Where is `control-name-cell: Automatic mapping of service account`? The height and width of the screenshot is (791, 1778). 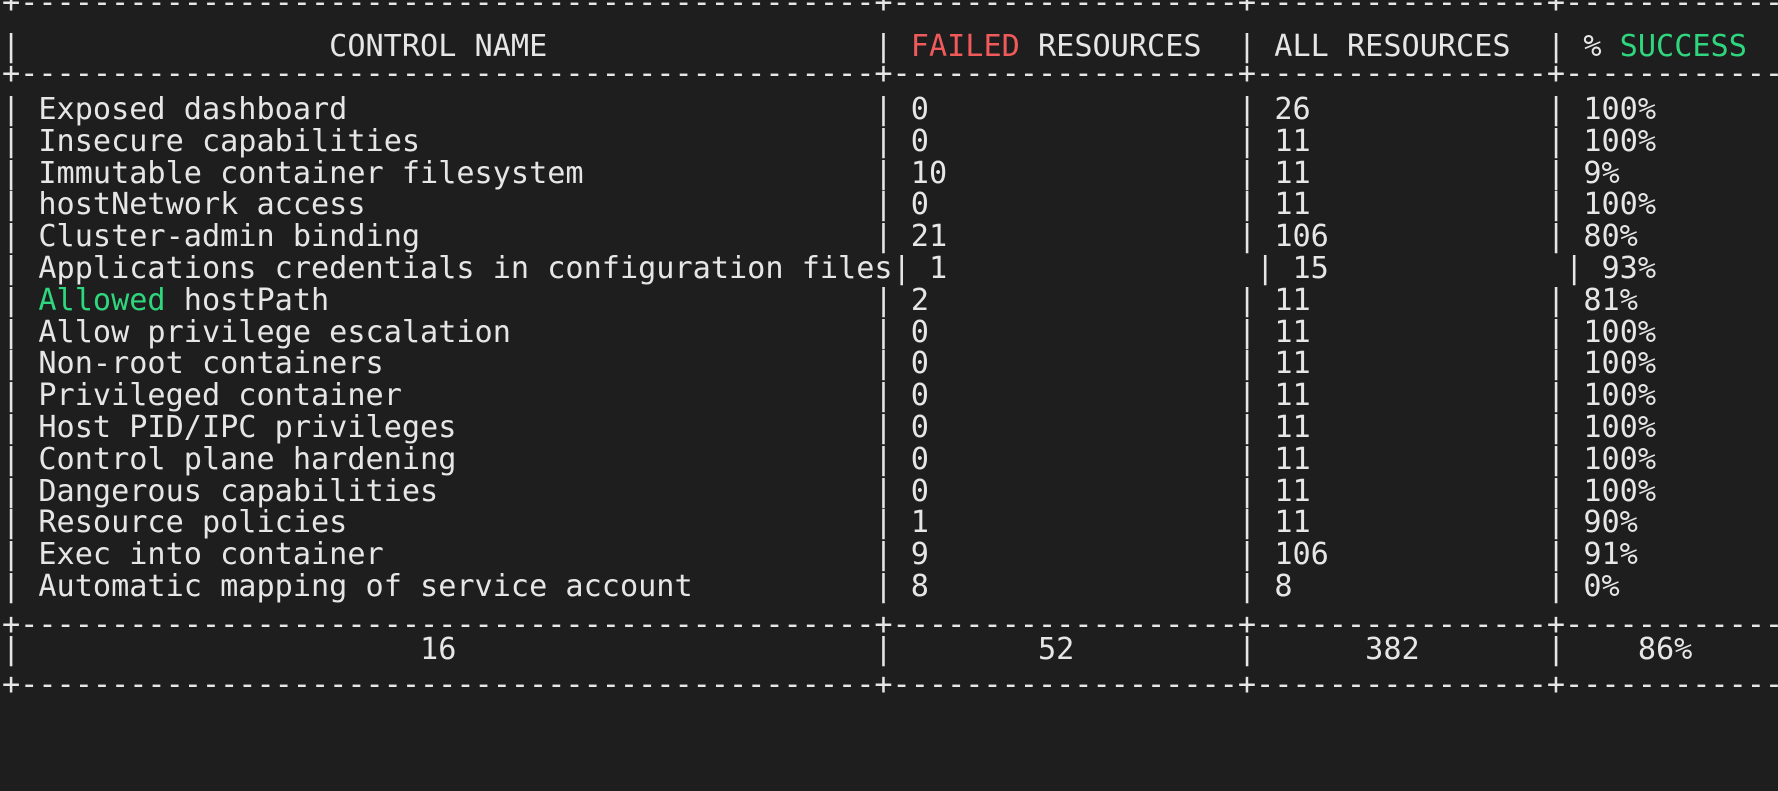
control-name-cell: Automatic mapping of service account is located at coordinates (365, 586).